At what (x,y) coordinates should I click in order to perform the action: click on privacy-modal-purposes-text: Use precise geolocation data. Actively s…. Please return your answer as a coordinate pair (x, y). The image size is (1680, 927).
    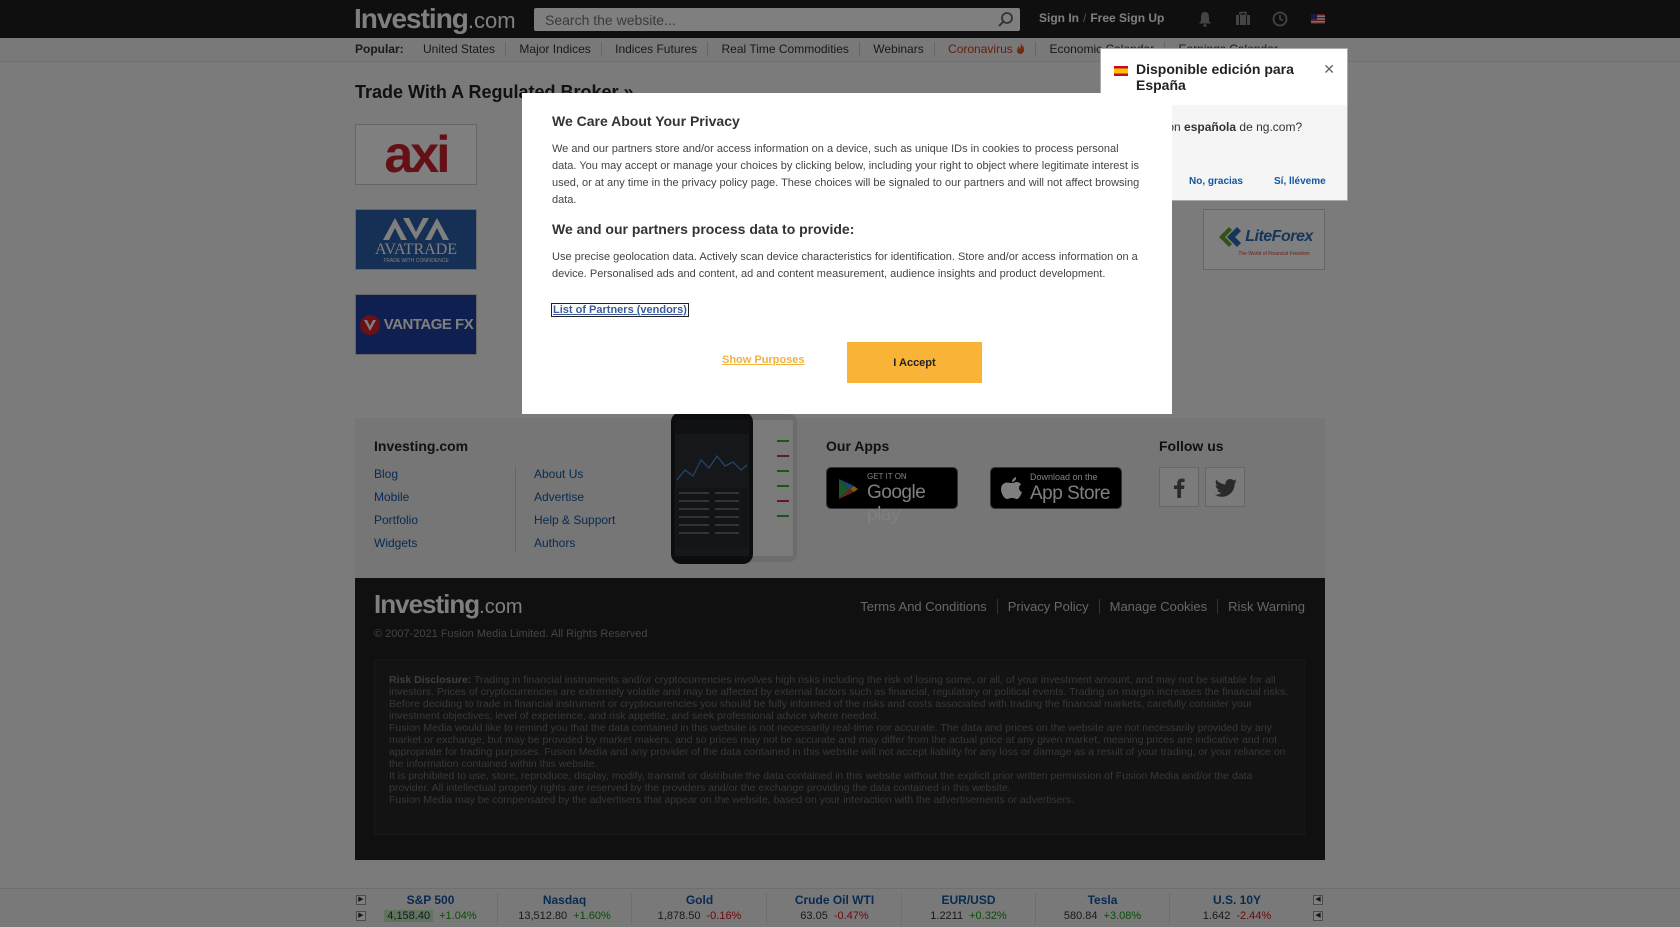
    Looking at the image, I should click on (845, 265).